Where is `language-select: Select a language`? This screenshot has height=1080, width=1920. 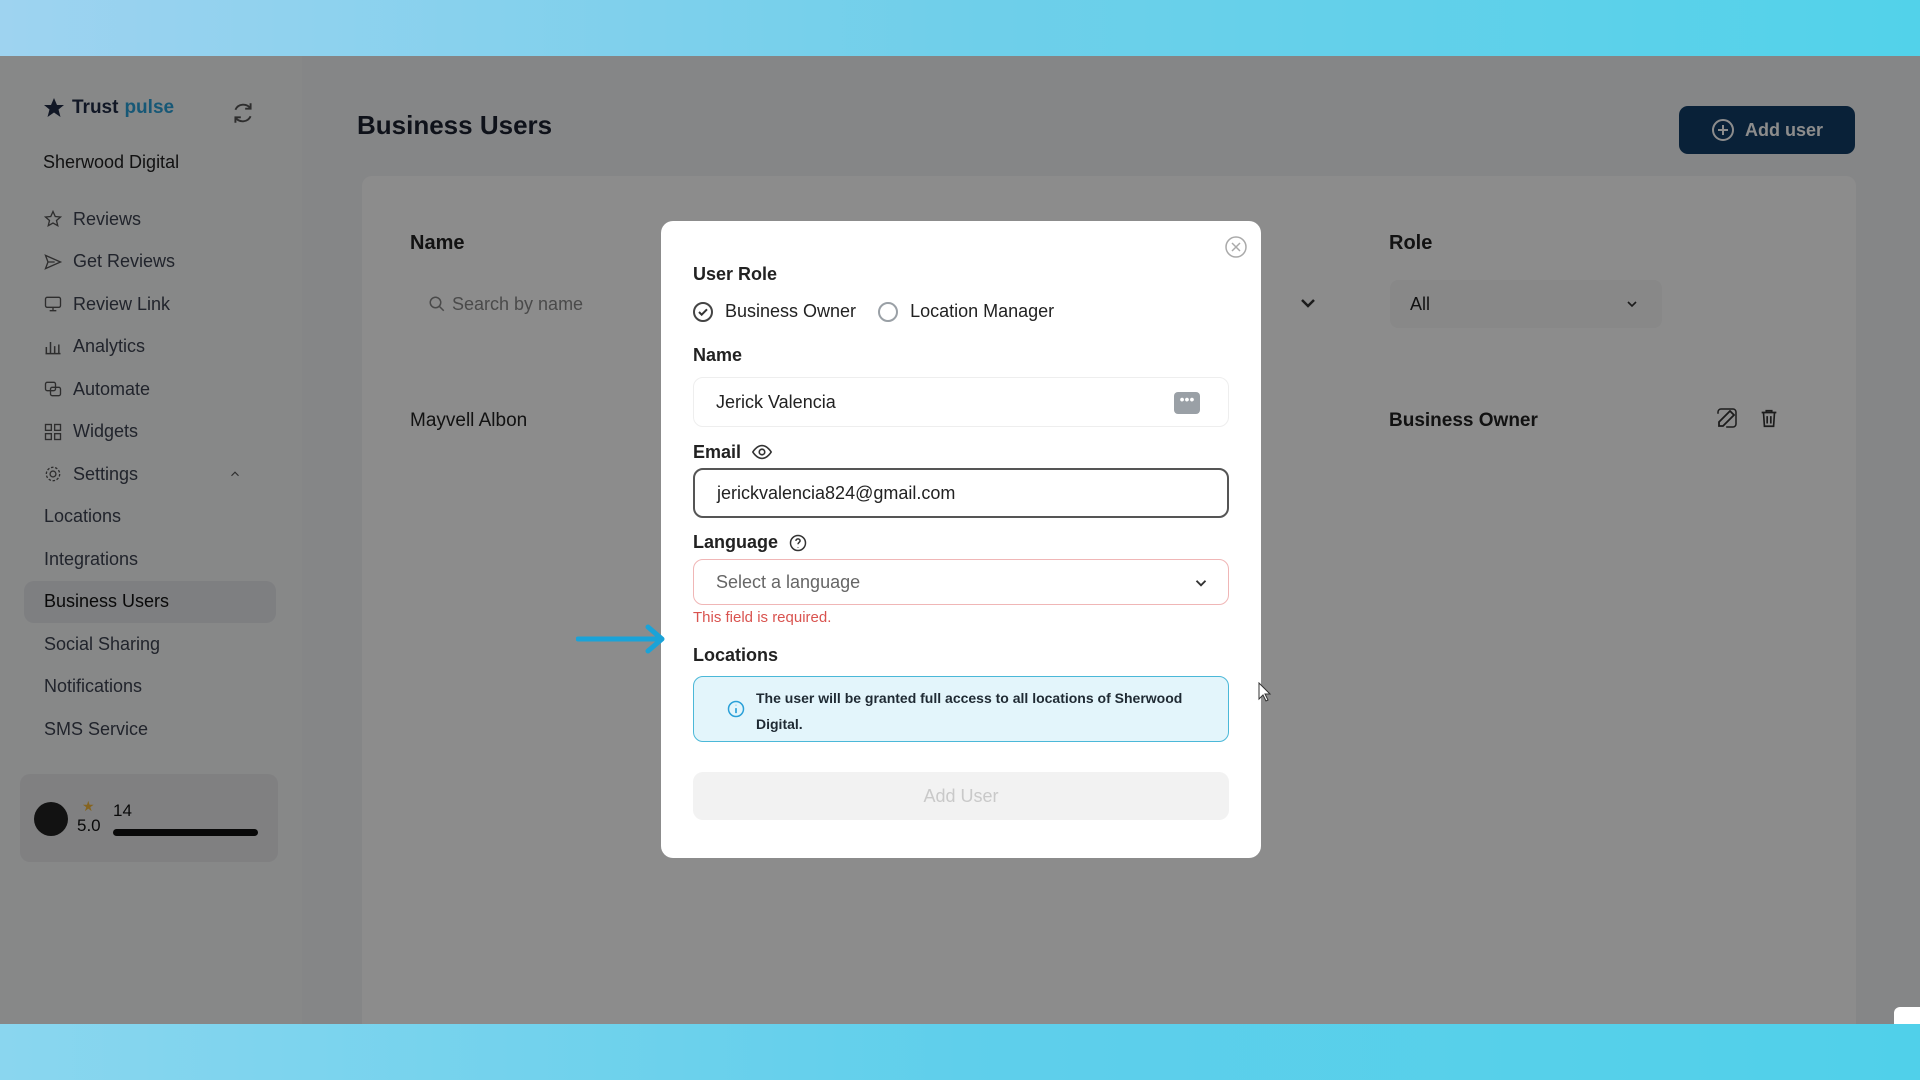
language-select: Select a language is located at coordinates (961, 582).